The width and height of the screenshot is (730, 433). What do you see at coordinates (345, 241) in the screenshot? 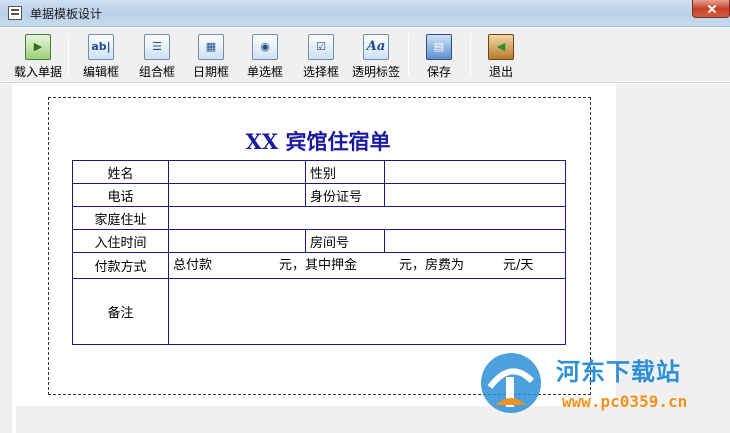
I see `room-number-label: 房间号` at bounding box center [345, 241].